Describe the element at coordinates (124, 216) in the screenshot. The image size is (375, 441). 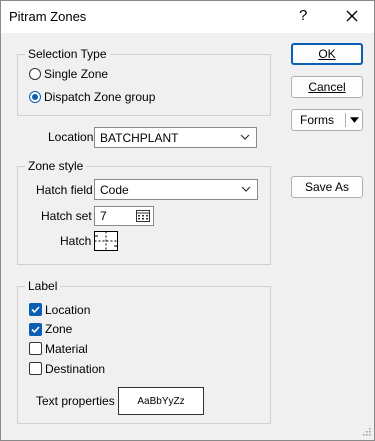
I see `hatch-set-field: 7` at that location.